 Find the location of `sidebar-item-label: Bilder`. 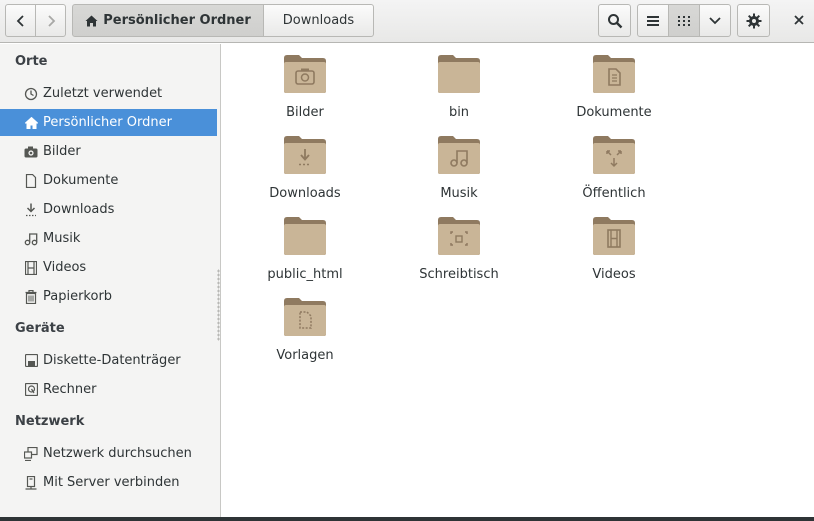

sidebar-item-label: Bilder is located at coordinates (62, 151).